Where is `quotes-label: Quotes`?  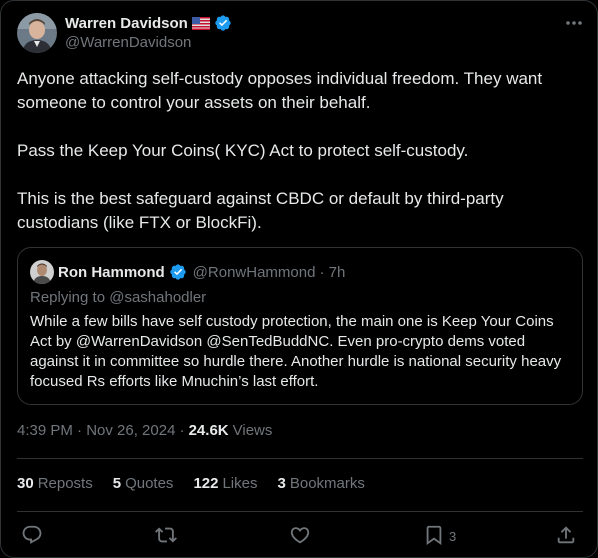
quotes-label: Quotes is located at coordinates (149, 483).